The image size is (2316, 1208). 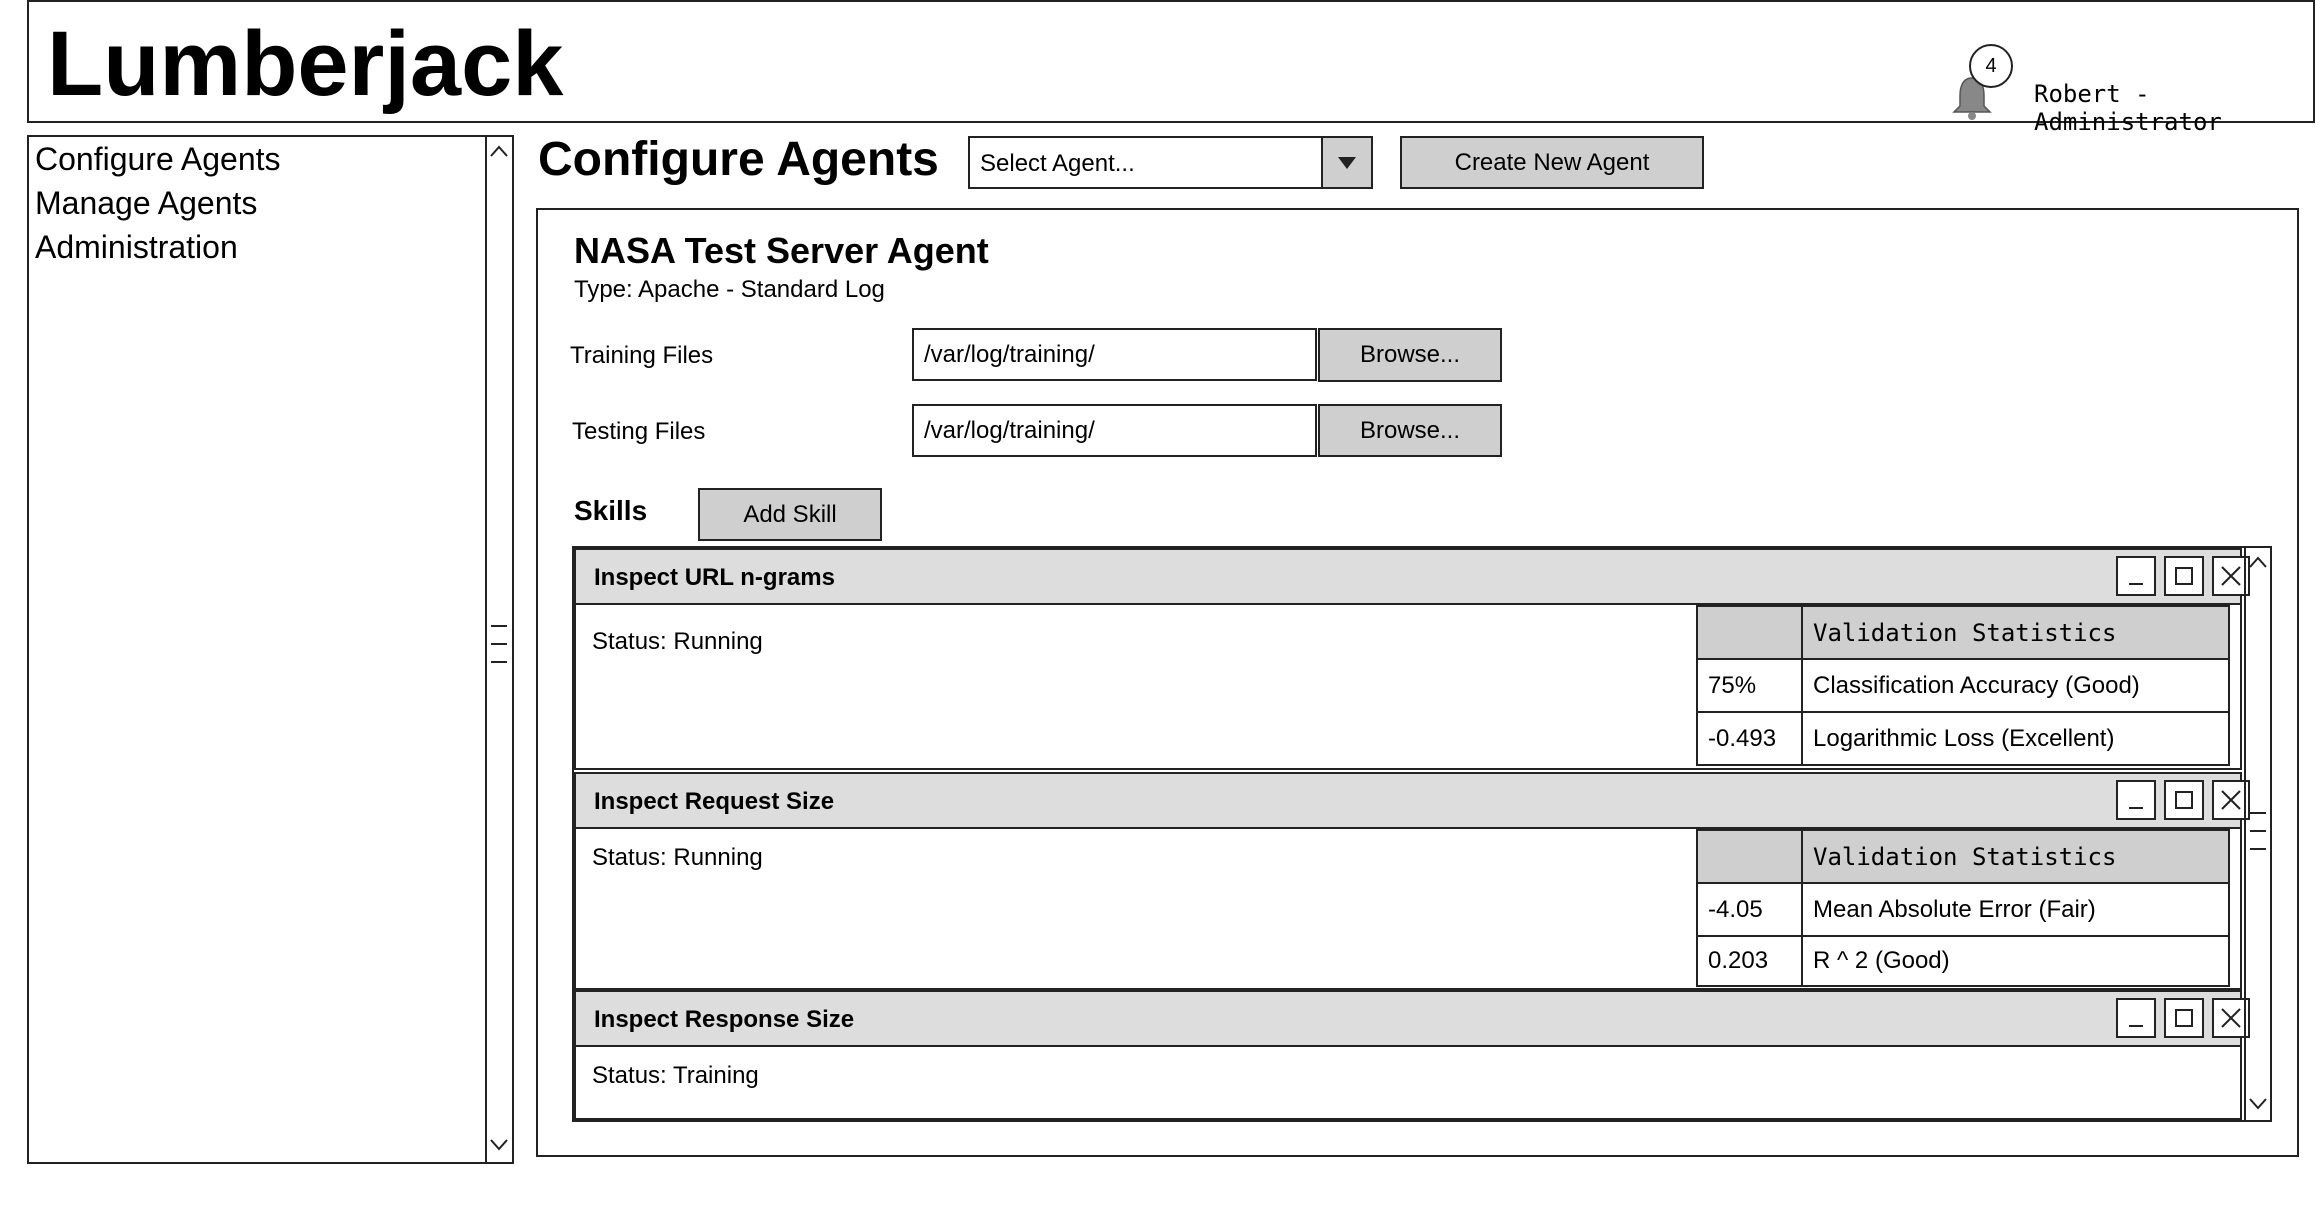 I want to click on skills-label: Skills, so click(x=611, y=510).